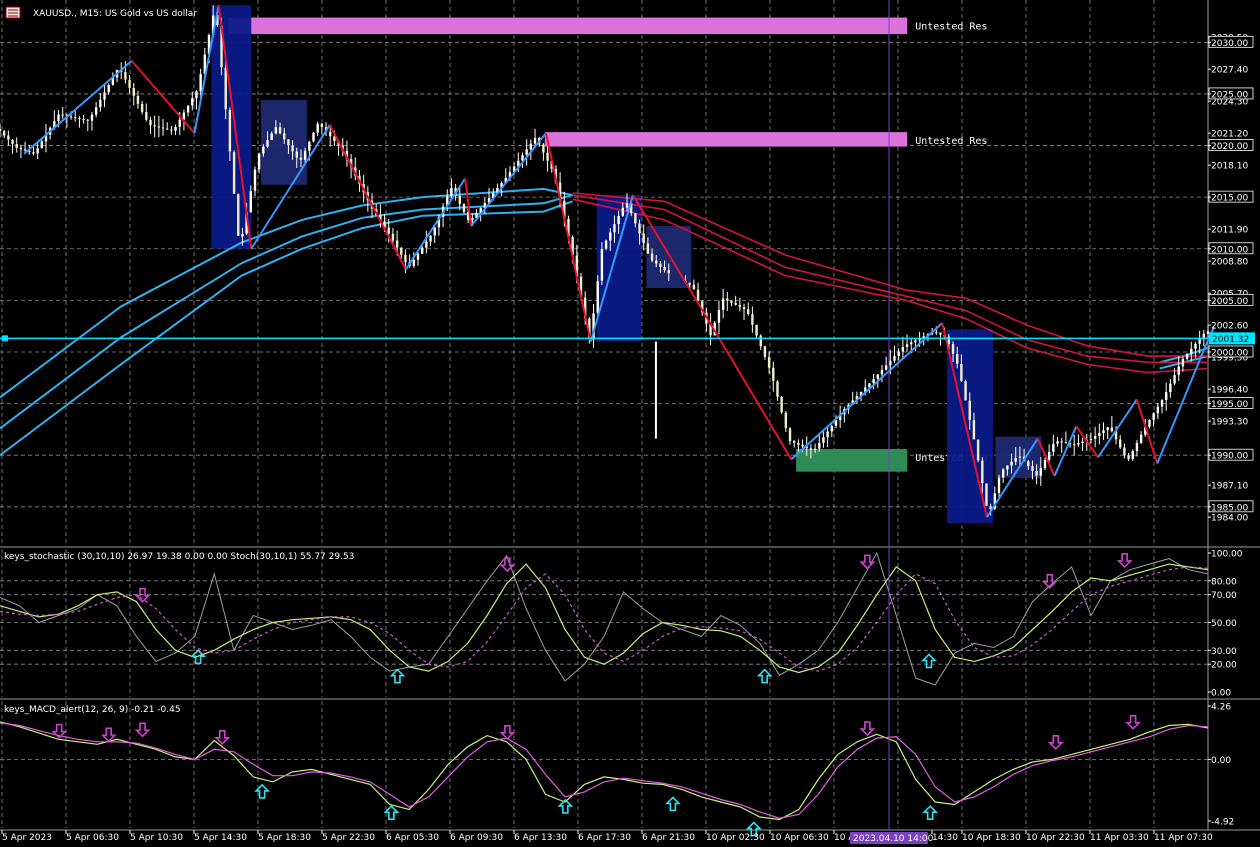 The height and width of the screenshot is (847, 1260). What do you see at coordinates (951, 27) in the screenshot?
I see `zone-label: Untested Res` at bounding box center [951, 27].